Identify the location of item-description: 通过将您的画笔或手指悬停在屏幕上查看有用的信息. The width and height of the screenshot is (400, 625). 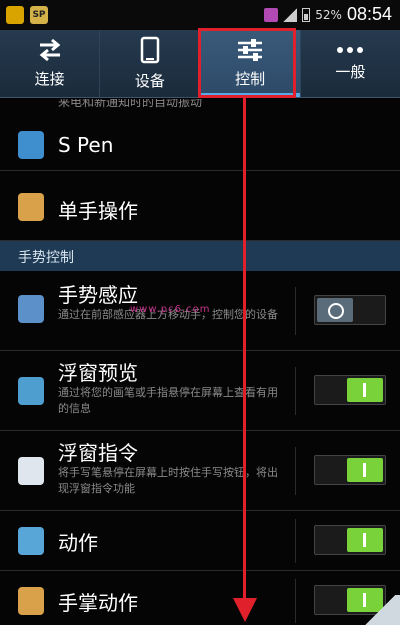
(168, 400).